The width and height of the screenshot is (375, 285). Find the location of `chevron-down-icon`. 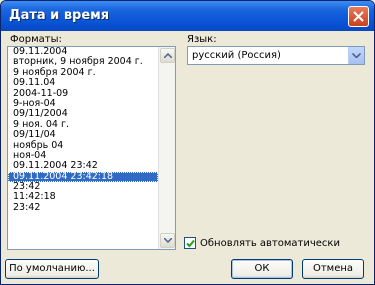

chevron-down-icon is located at coordinates (356, 55).